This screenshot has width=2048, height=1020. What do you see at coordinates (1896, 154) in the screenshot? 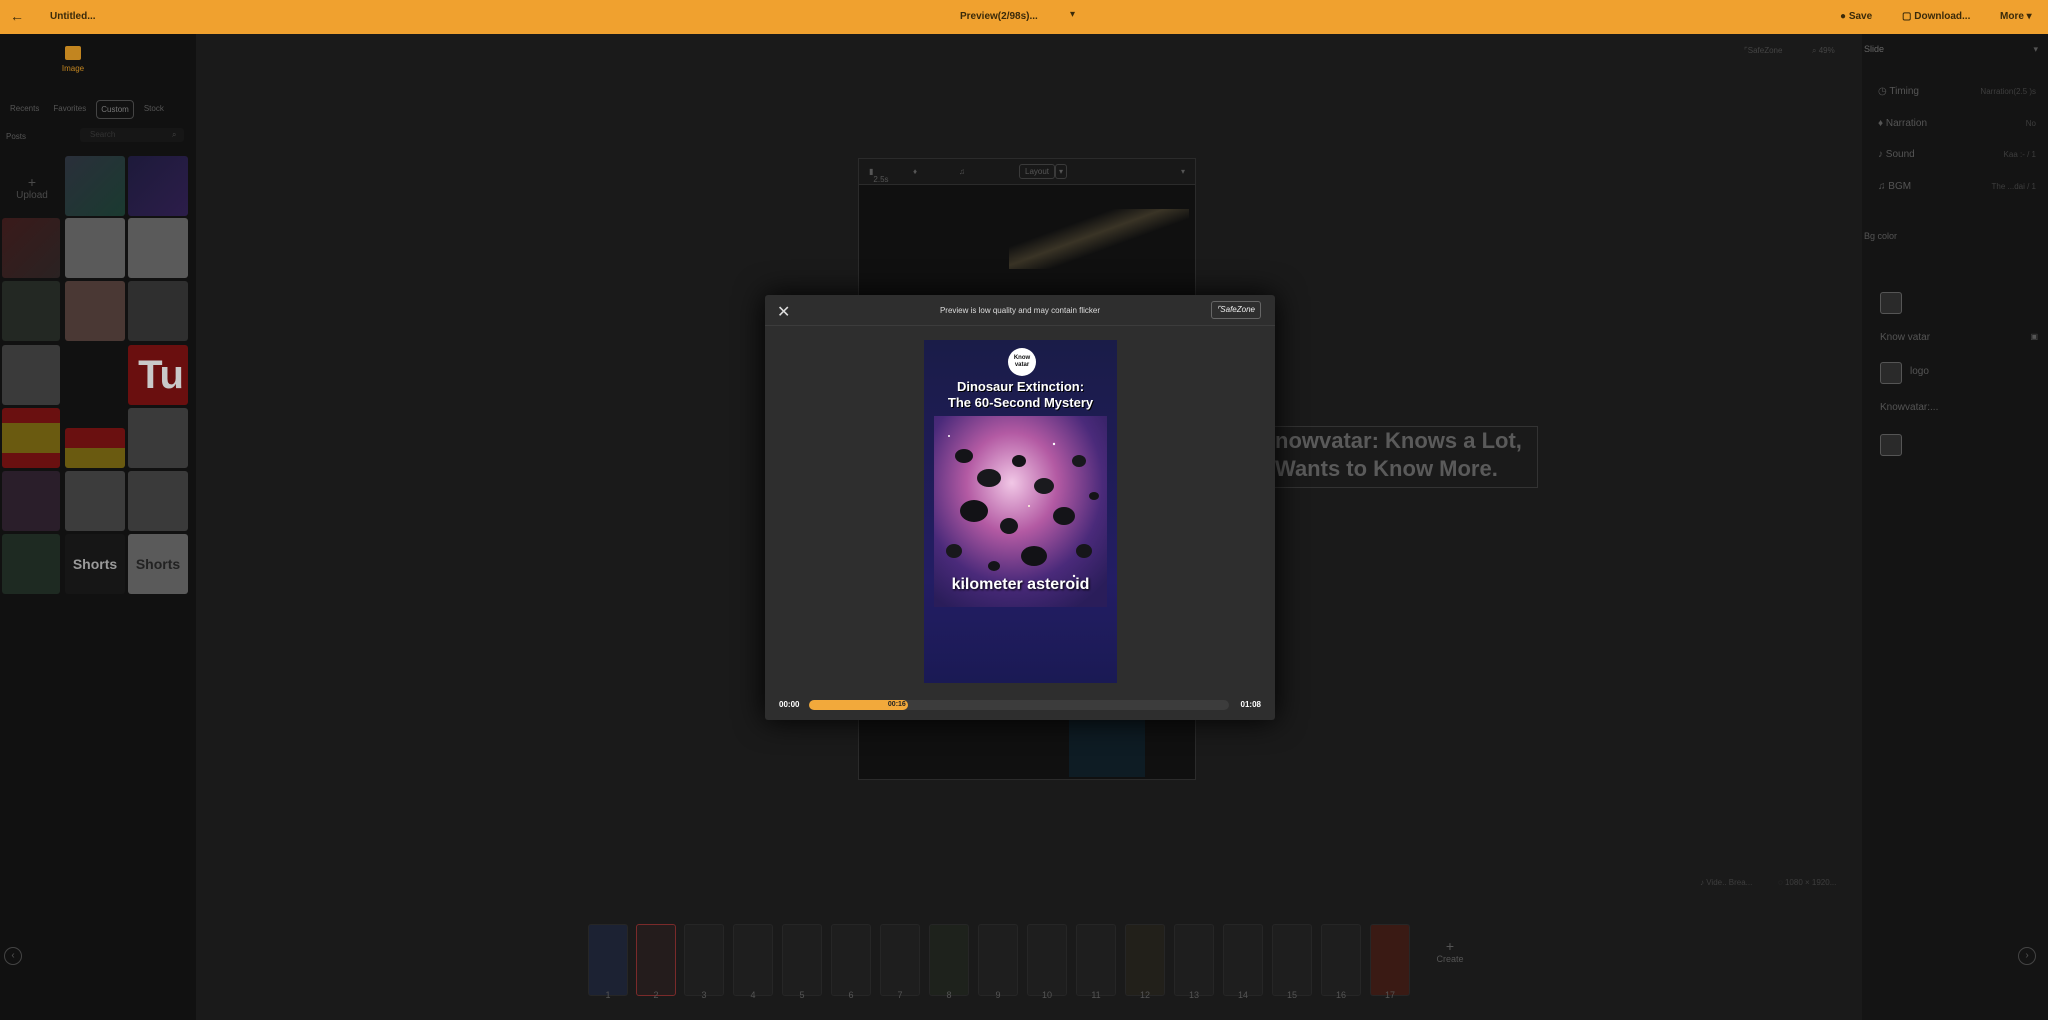
I see `sound-label: ♪ Sound` at bounding box center [1896, 154].